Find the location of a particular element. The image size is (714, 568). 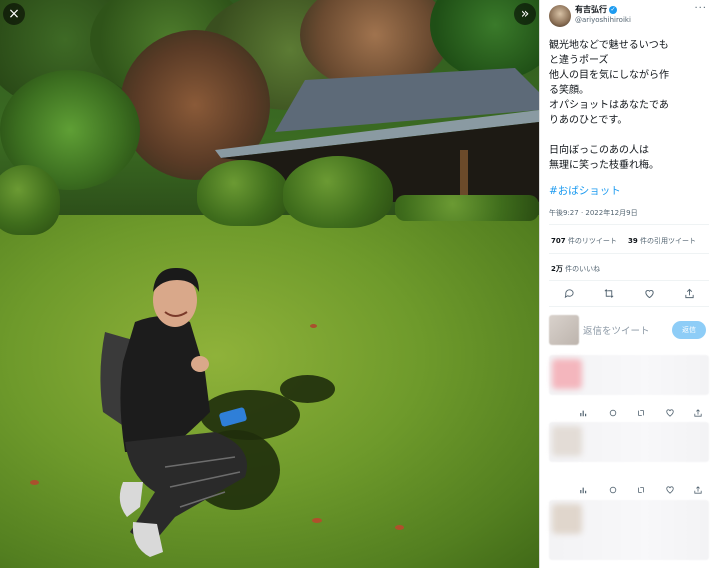

tweet-timestamp: 午後9:27 · 2022年12月9日 is located at coordinates (593, 213).